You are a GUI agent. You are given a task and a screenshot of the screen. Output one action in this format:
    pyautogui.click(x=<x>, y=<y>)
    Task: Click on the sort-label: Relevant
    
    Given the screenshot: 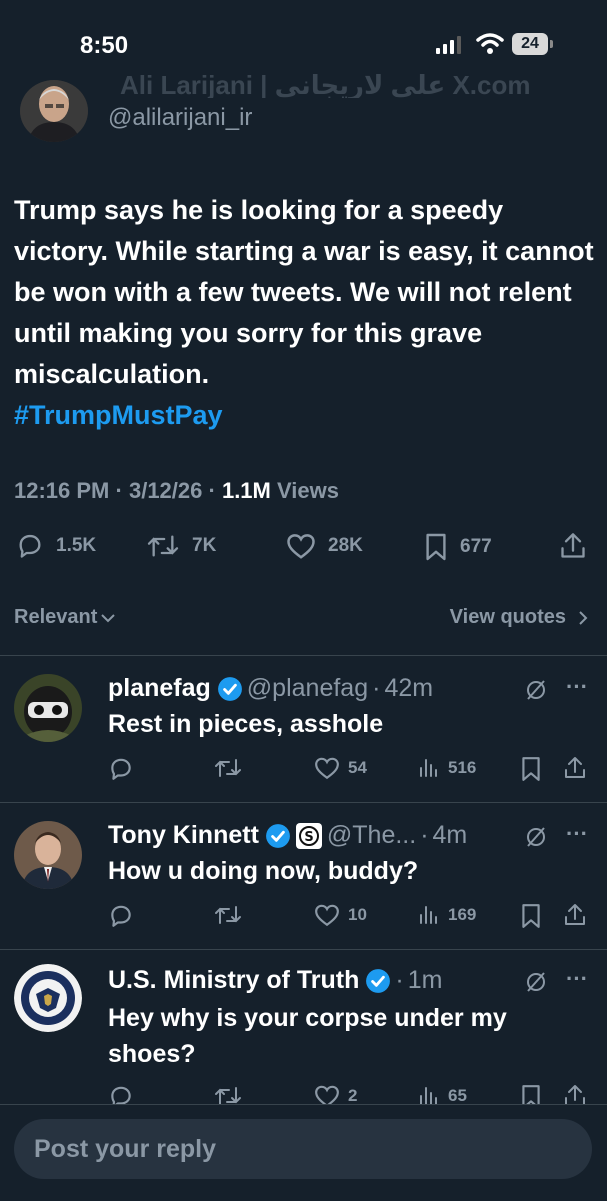 What is the action you would take?
    pyautogui.click(x=56, y=617)
    